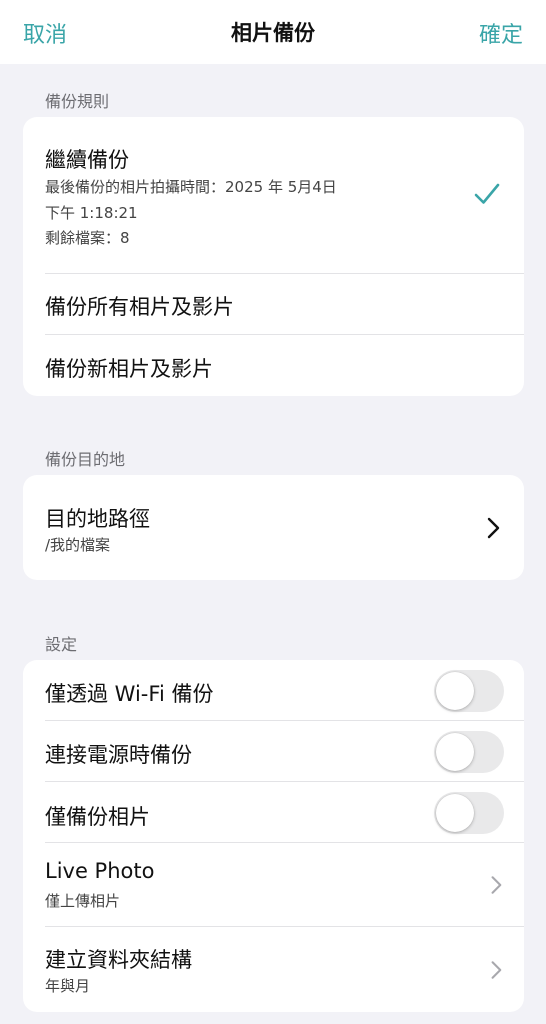  I want to click on destination-path-row: 目的地路徑 /我的檔案, so click(273, 527).